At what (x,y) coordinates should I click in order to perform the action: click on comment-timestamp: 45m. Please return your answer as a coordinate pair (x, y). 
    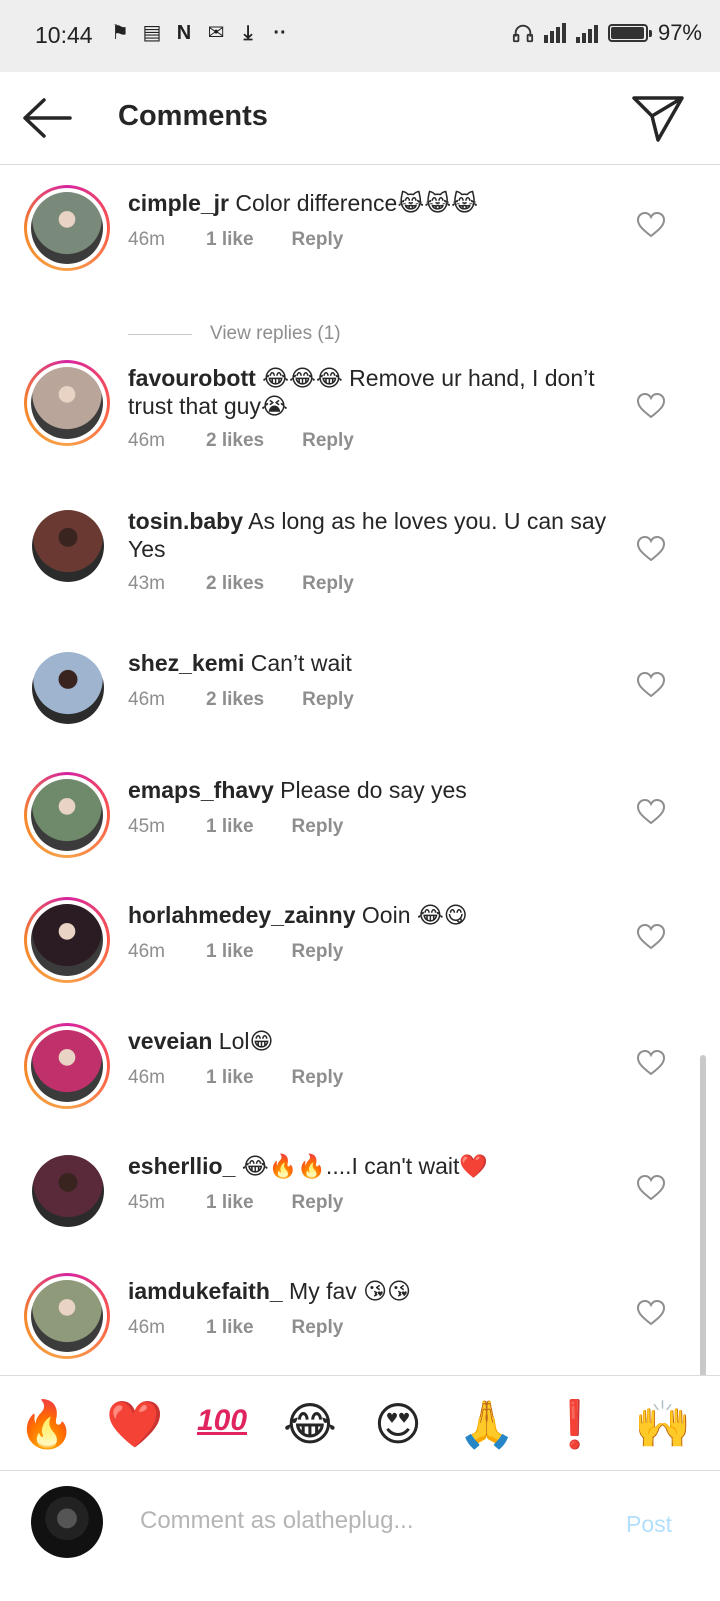
    Looking at the image, I should click on (146, 826).